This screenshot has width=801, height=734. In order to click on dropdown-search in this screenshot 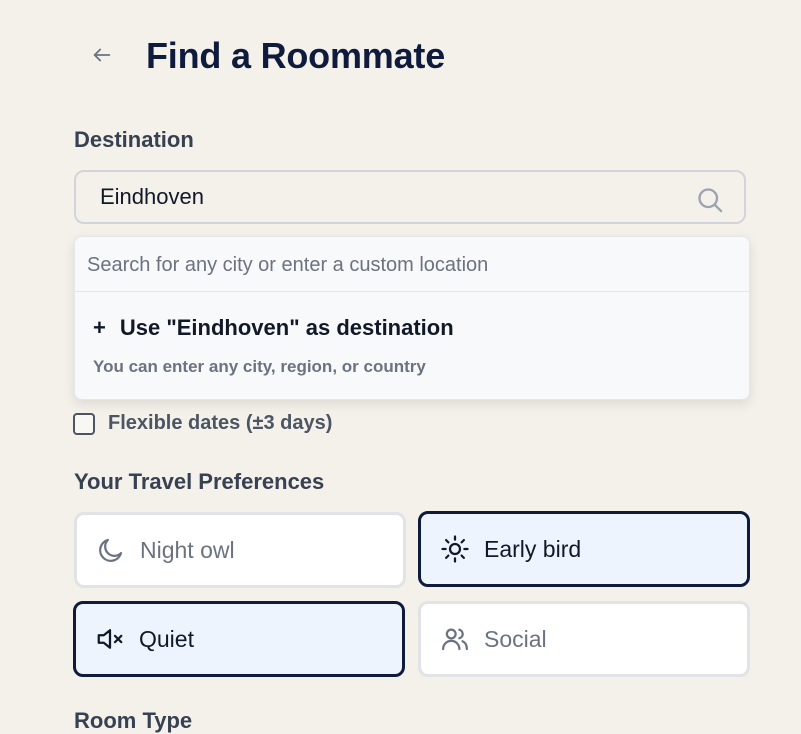, I will do `click(412, 264)`.